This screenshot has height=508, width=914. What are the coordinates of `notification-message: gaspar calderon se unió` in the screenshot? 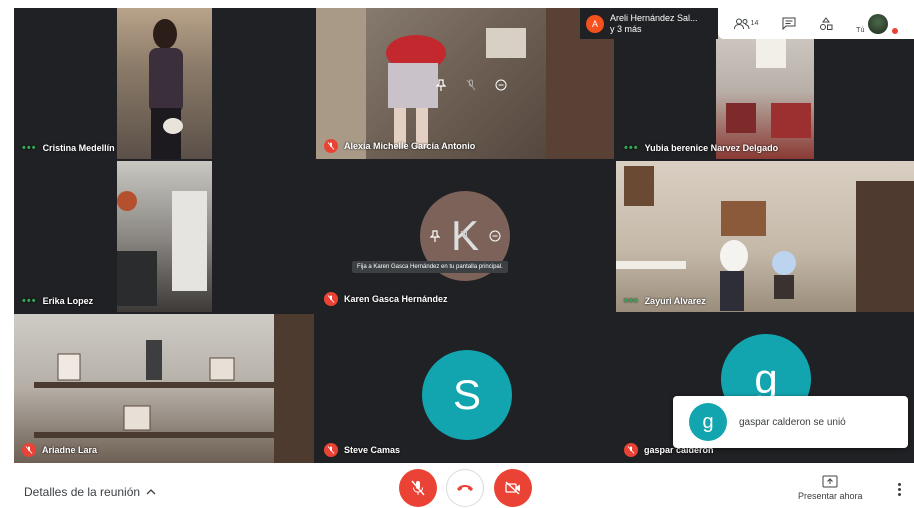 It's located at (792, 422).